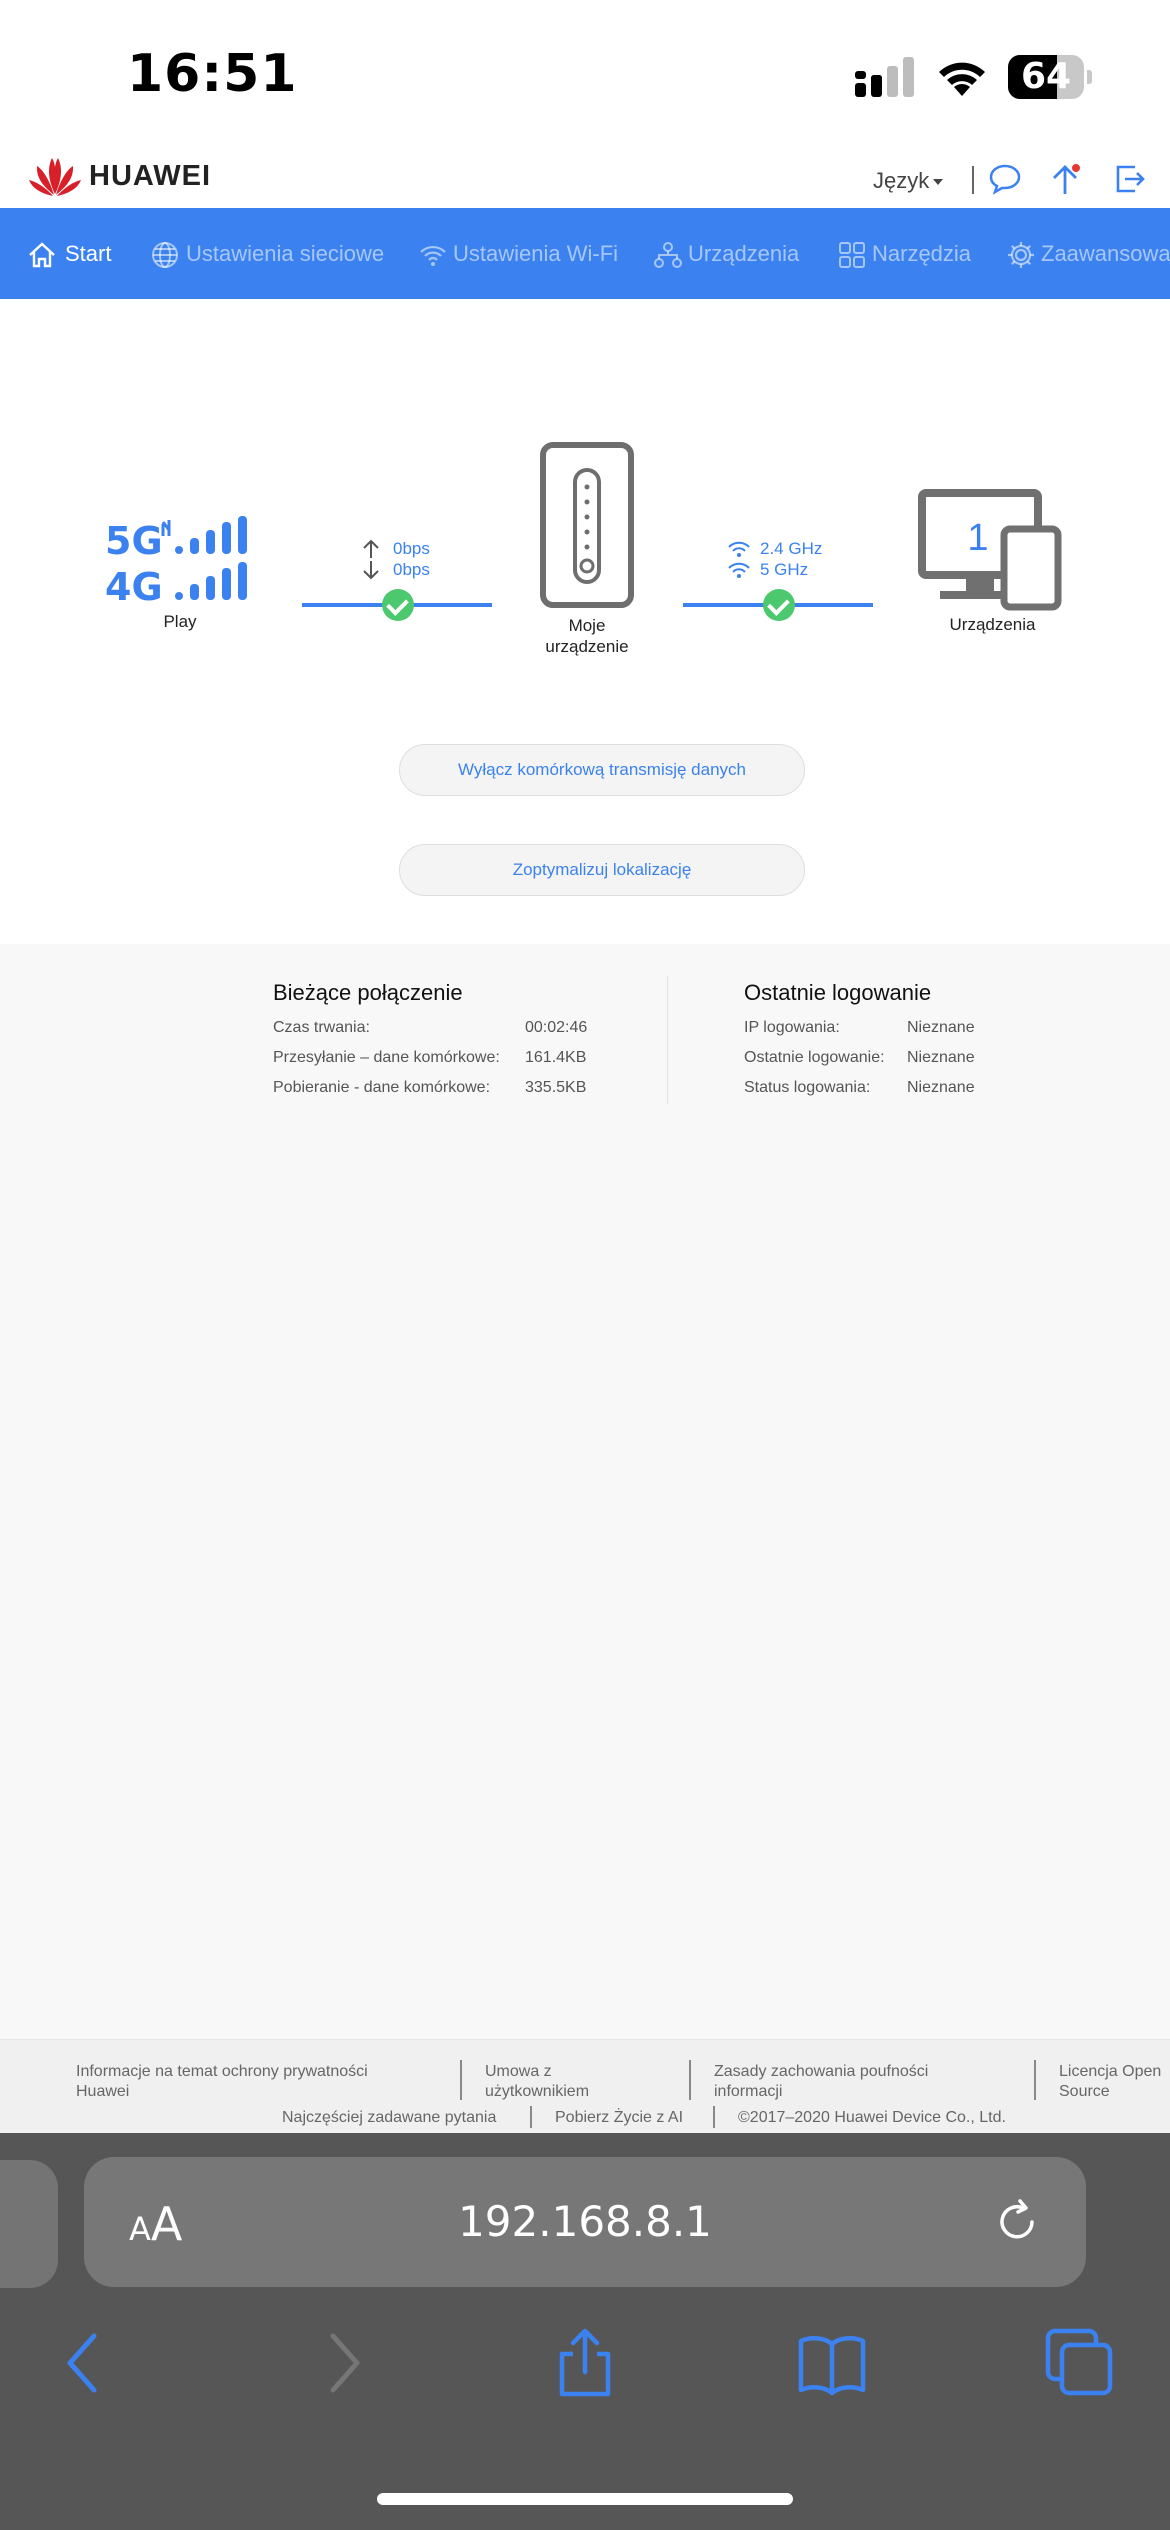 The image size is (1170, 2530). I want to click on wifi-5-icon, so click(739, 570).